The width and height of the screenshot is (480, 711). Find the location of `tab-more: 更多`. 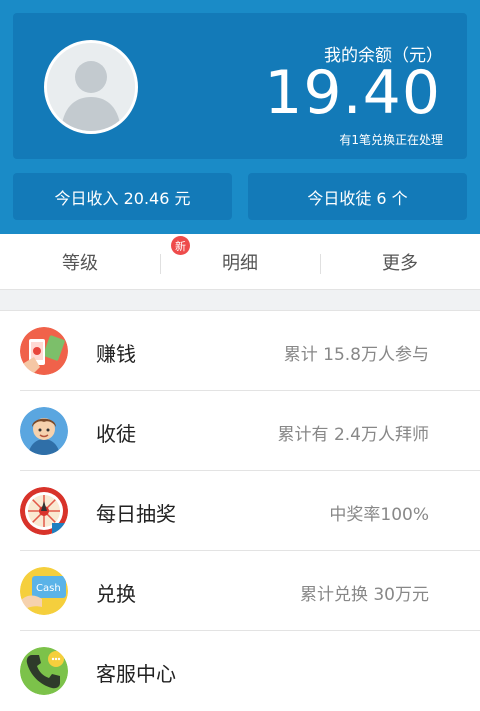

tab-more: 更多 is located at coordinates (400, 261).